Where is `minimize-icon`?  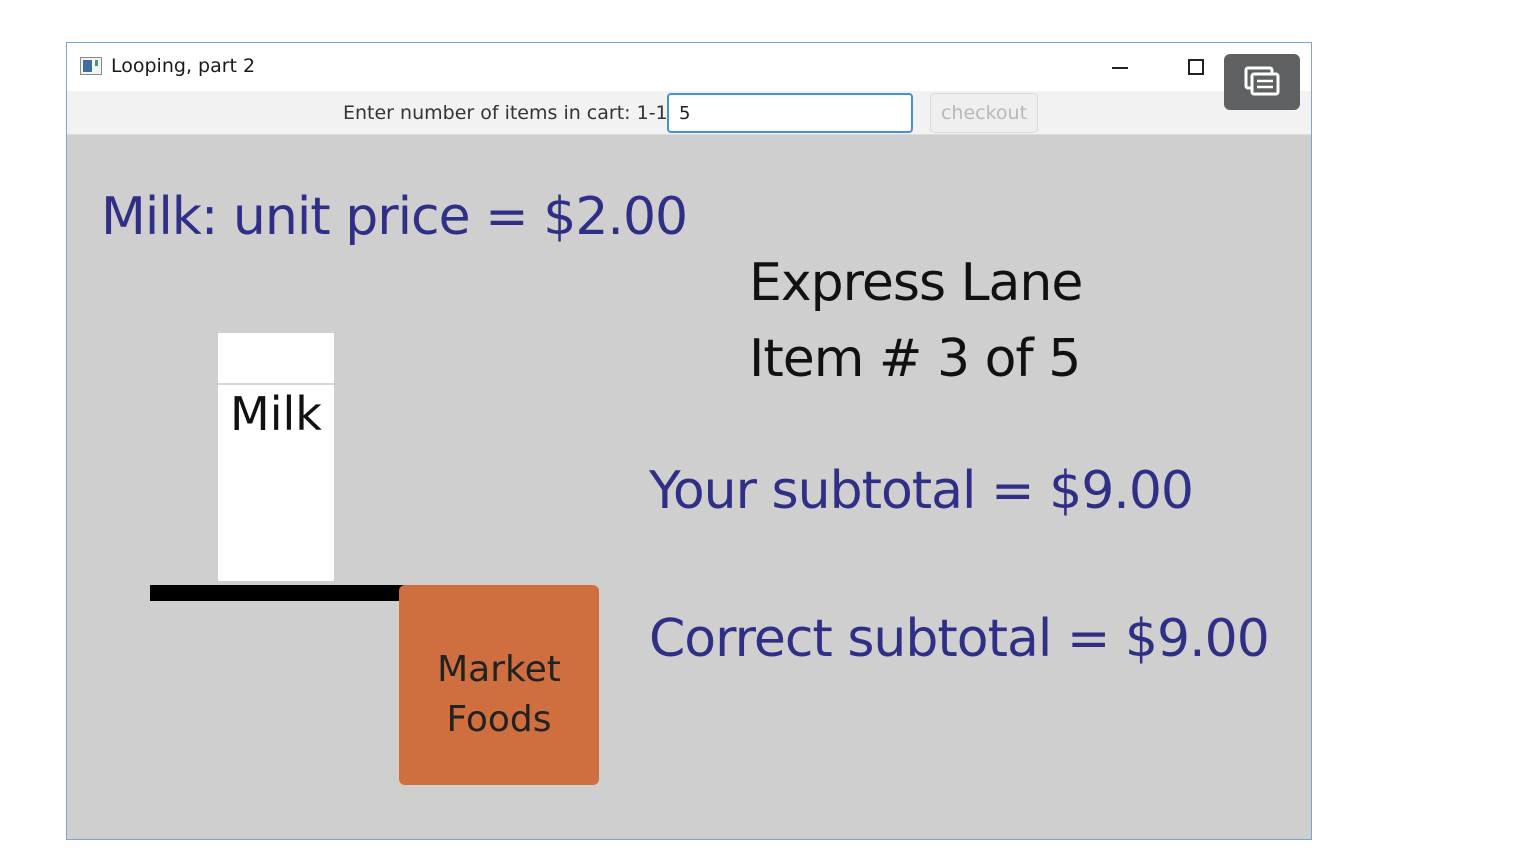 minimize-icon is located at coordinates (1120, 68).